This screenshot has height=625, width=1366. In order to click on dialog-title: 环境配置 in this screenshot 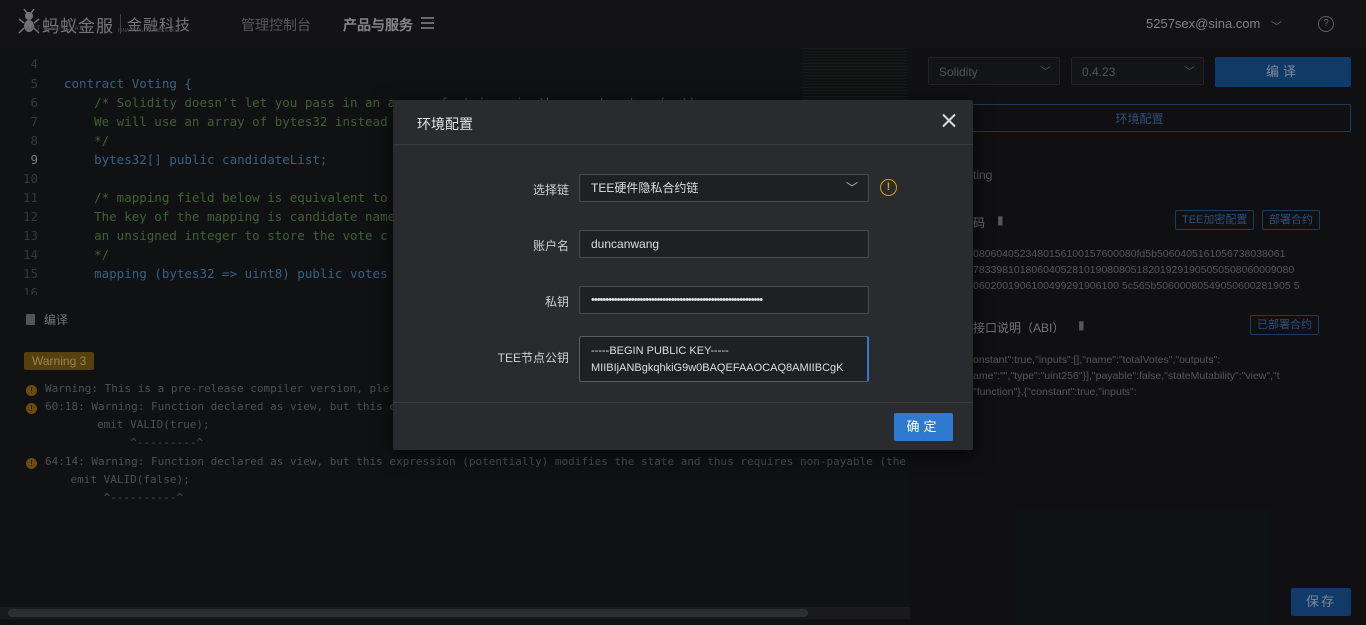, I will do `click(445, 124)`.